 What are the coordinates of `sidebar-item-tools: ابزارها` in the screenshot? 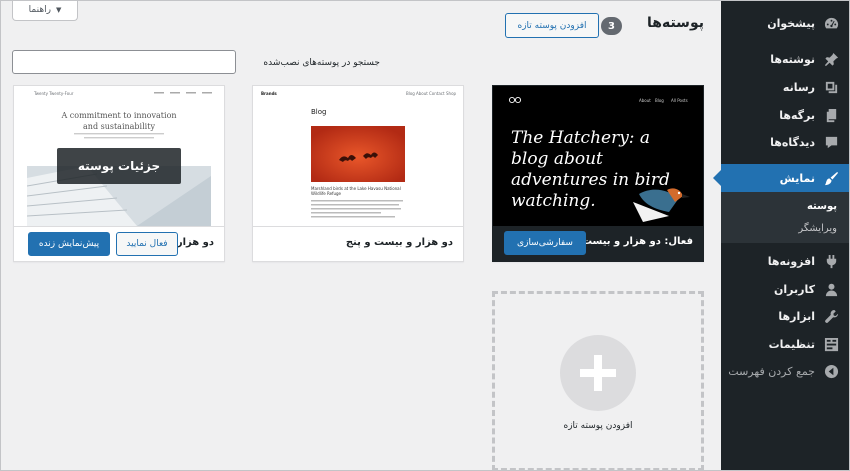 It's located at (785, 316).